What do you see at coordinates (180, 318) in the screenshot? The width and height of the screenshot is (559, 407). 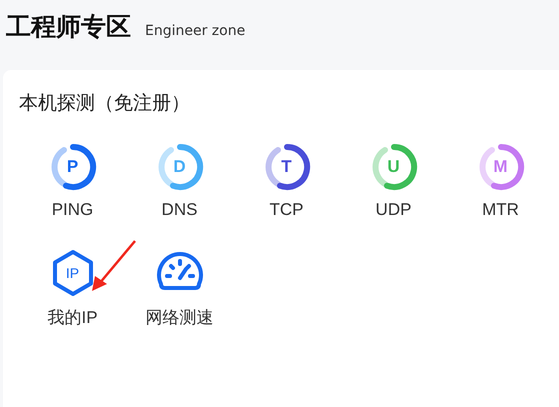 I see `tool-label: 网络测速` at bounding box center [180, 318].